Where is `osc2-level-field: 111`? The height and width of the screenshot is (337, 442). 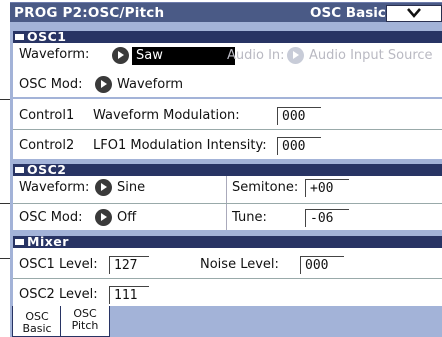 osc2-level-field: 111 is located at coordinates (129, 295).